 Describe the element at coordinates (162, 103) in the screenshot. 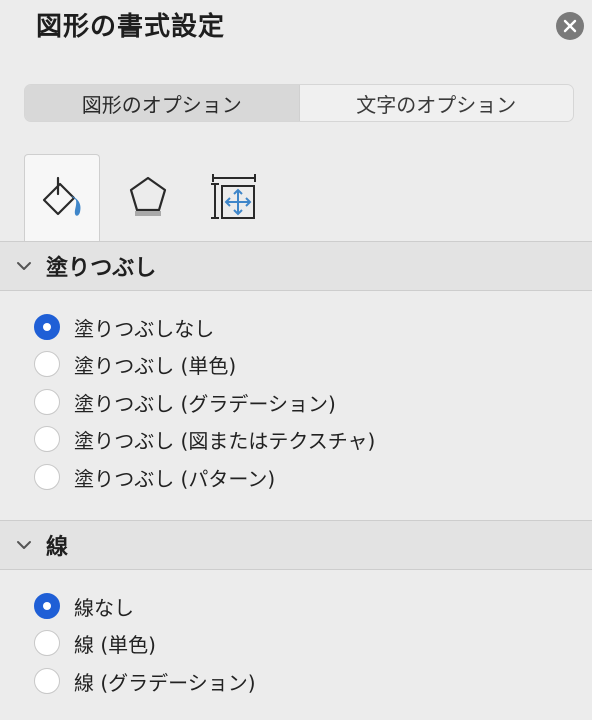

I see `tab-shape-options: 図形のオプション` at that location.